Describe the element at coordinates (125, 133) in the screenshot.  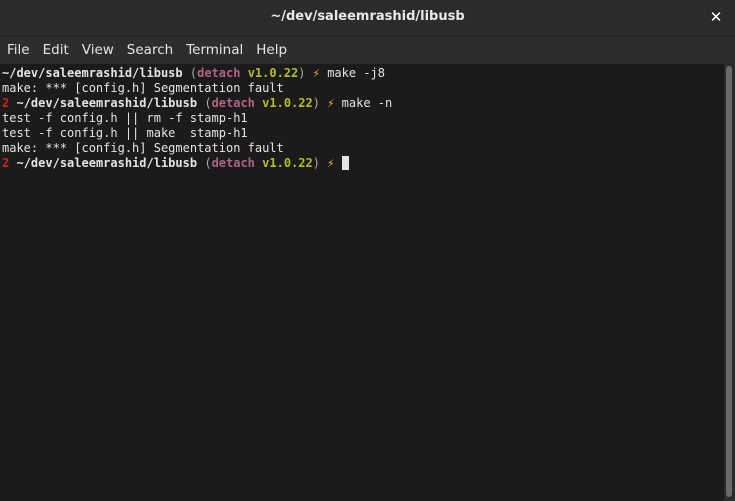
I see `output-line: test -f config.h || make stamp-h1` at that location.